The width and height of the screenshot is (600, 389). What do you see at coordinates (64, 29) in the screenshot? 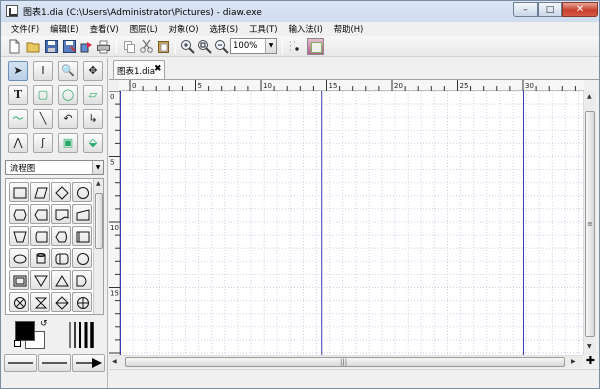
I see `menu-edit: 编辑(E)` at bounding box center [64, 29].